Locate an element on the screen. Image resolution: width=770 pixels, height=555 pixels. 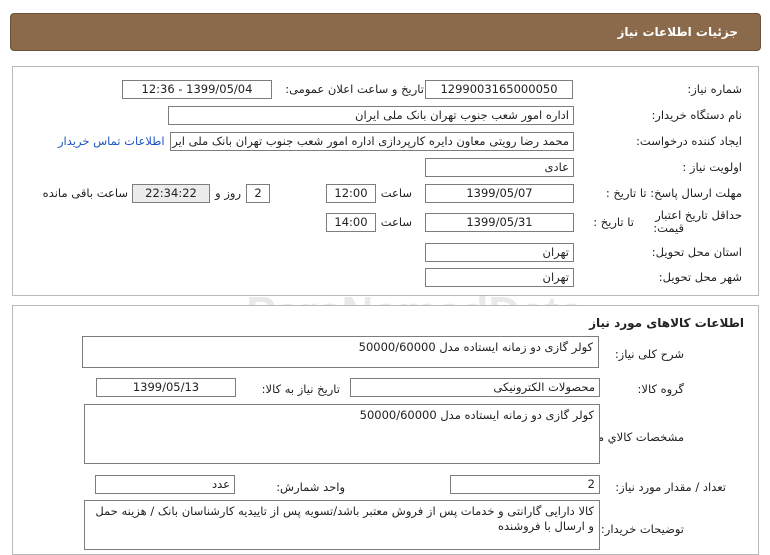
page-title: جزئیات اطلاعات نیاز is located at coordinates (677, 32).